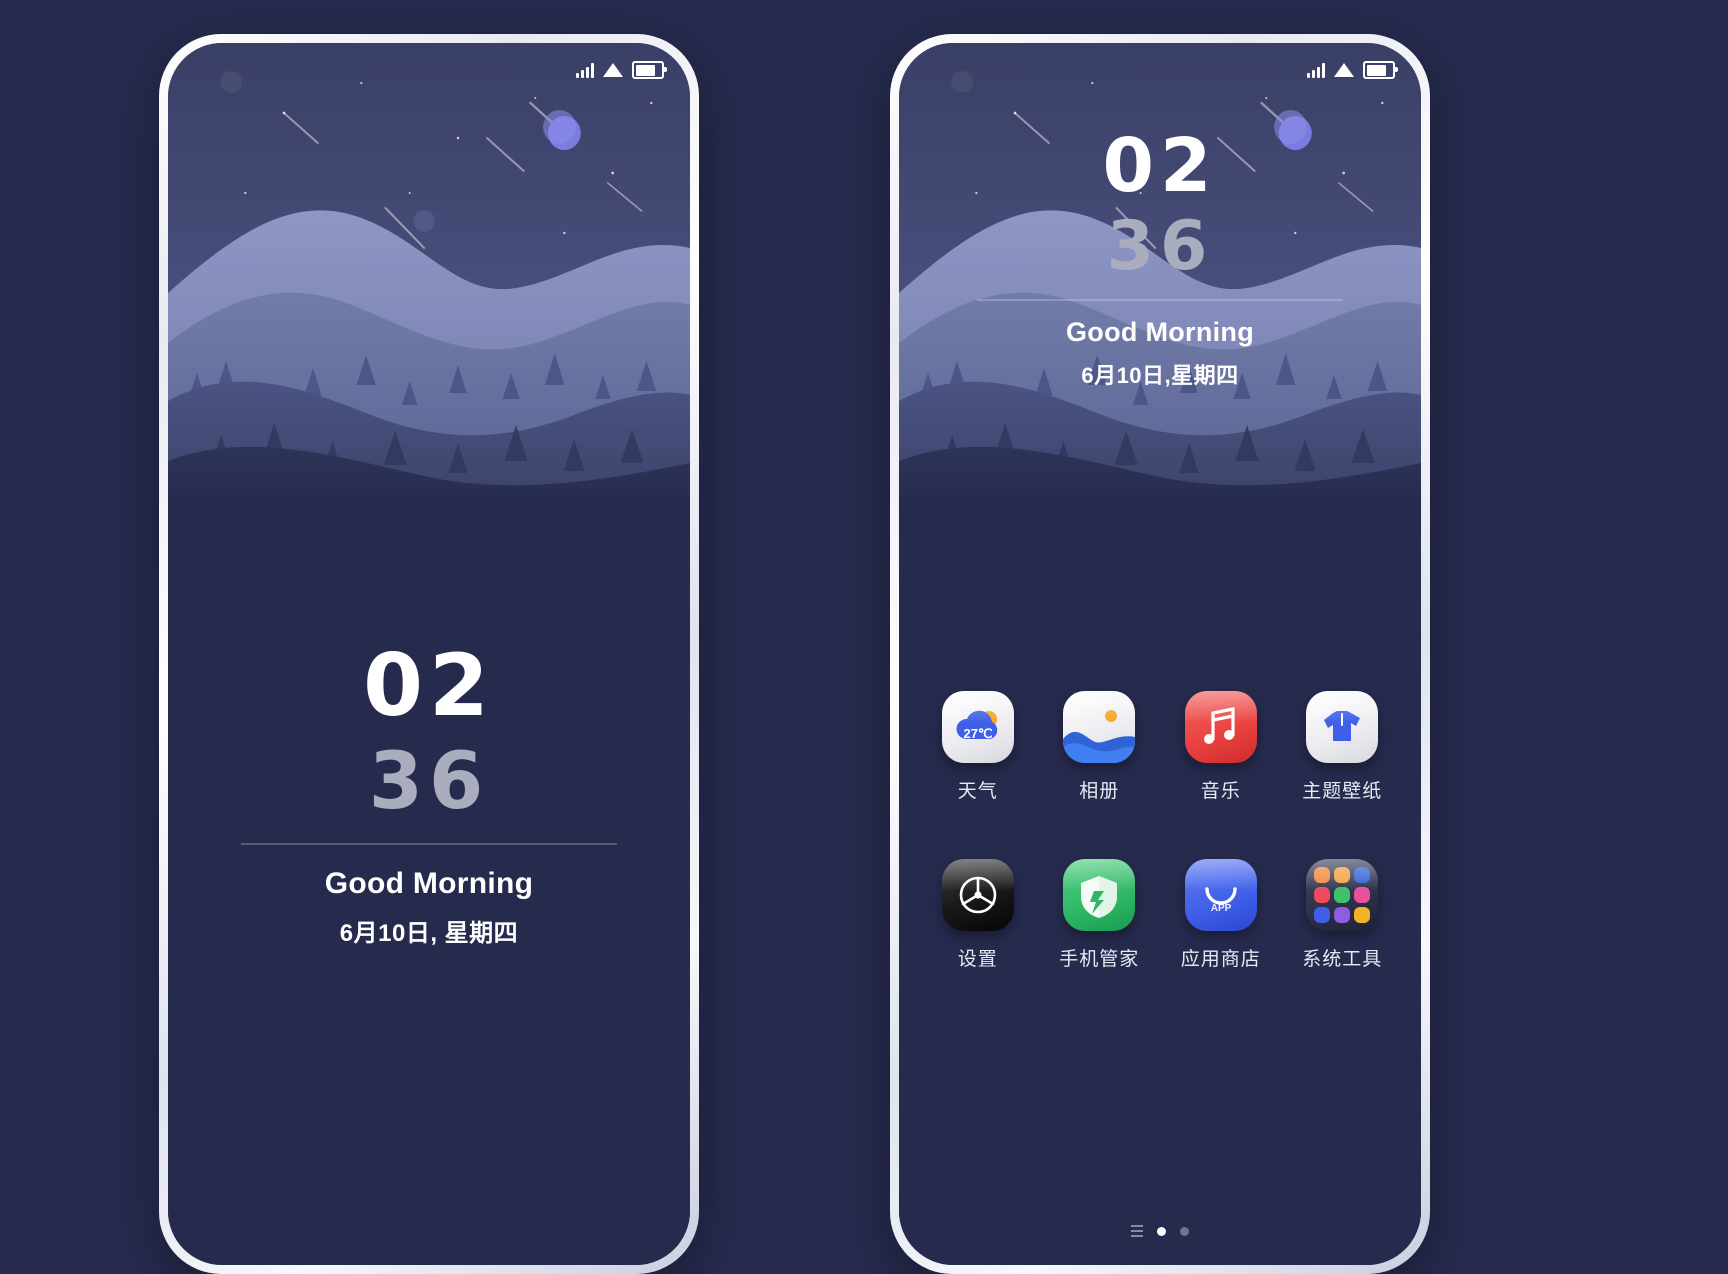  Describe the element at coordinates (1220, 727) in the screenshot. I see `music-icon` at that location.